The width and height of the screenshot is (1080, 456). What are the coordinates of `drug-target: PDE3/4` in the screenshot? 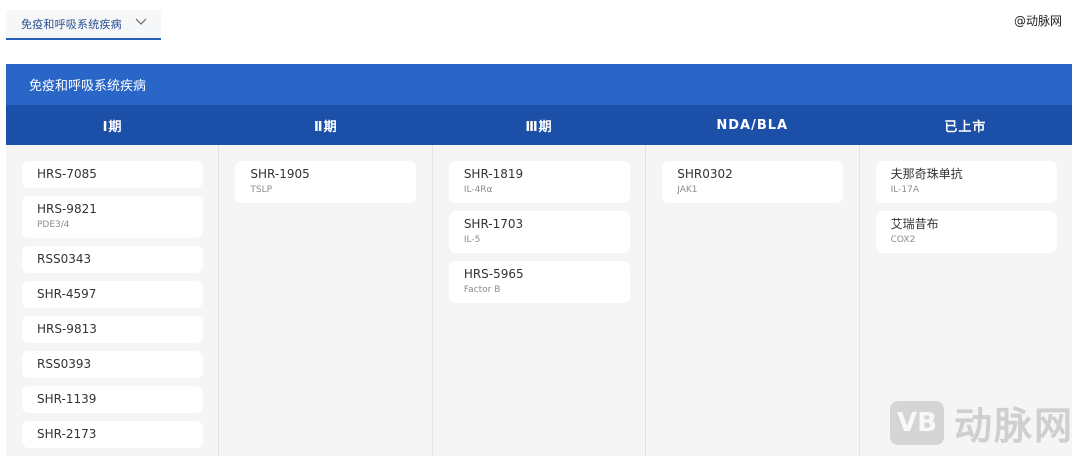 It's located at (53, 225).